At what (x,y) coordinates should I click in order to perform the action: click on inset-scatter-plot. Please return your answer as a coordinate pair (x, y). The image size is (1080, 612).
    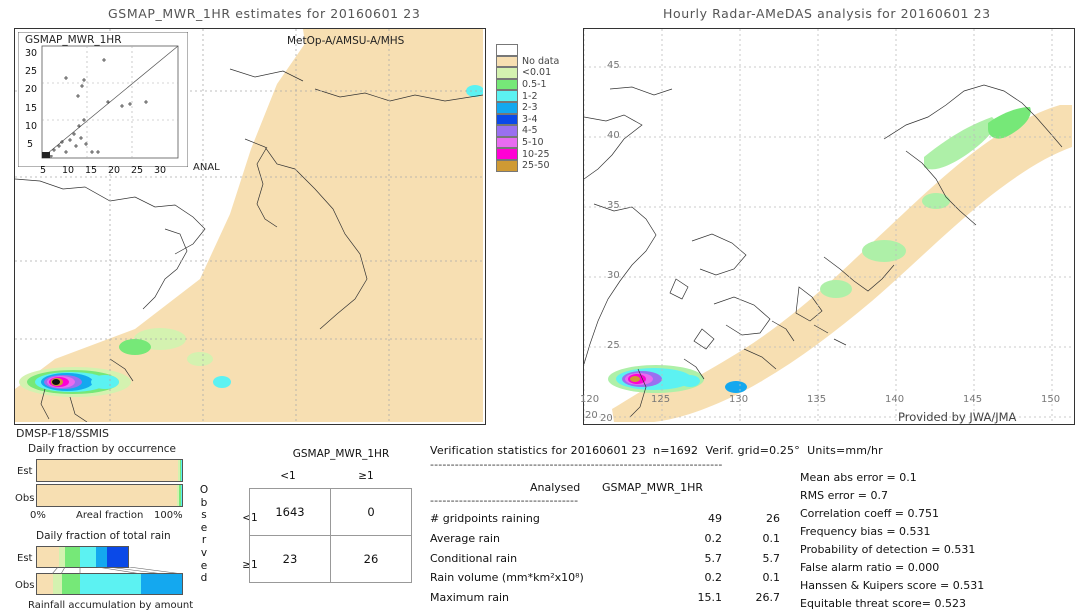
    Looking at the image, I should click on (103, 99).